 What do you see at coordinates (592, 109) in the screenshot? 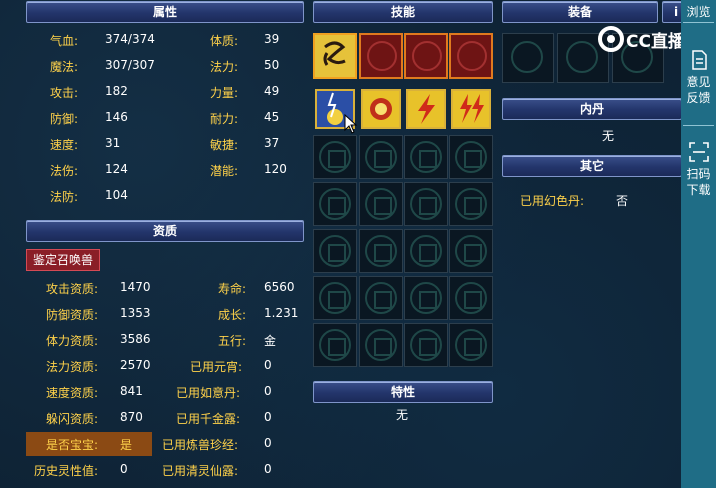
I see `inner-pill-header: 内丹` at bounding box center [592, 109].